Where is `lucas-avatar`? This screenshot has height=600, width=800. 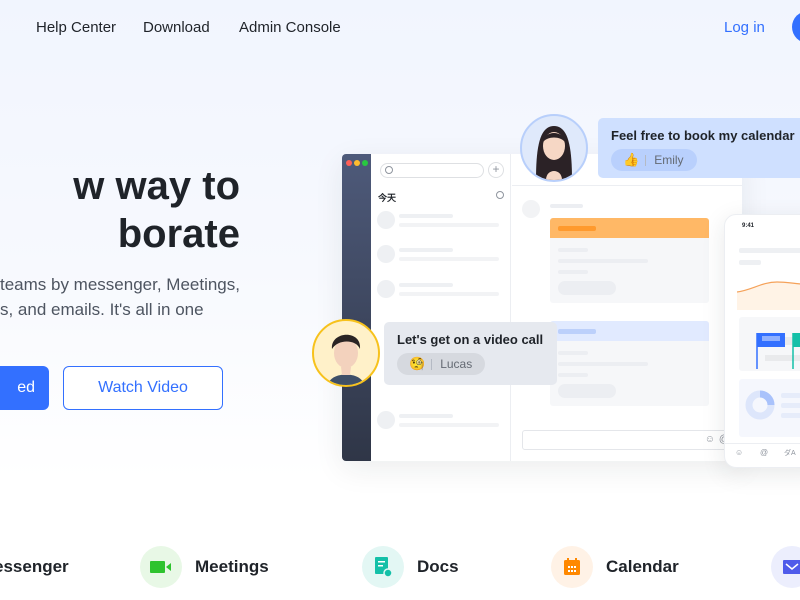 lucas-avatar is located at coordinates (346, 353).